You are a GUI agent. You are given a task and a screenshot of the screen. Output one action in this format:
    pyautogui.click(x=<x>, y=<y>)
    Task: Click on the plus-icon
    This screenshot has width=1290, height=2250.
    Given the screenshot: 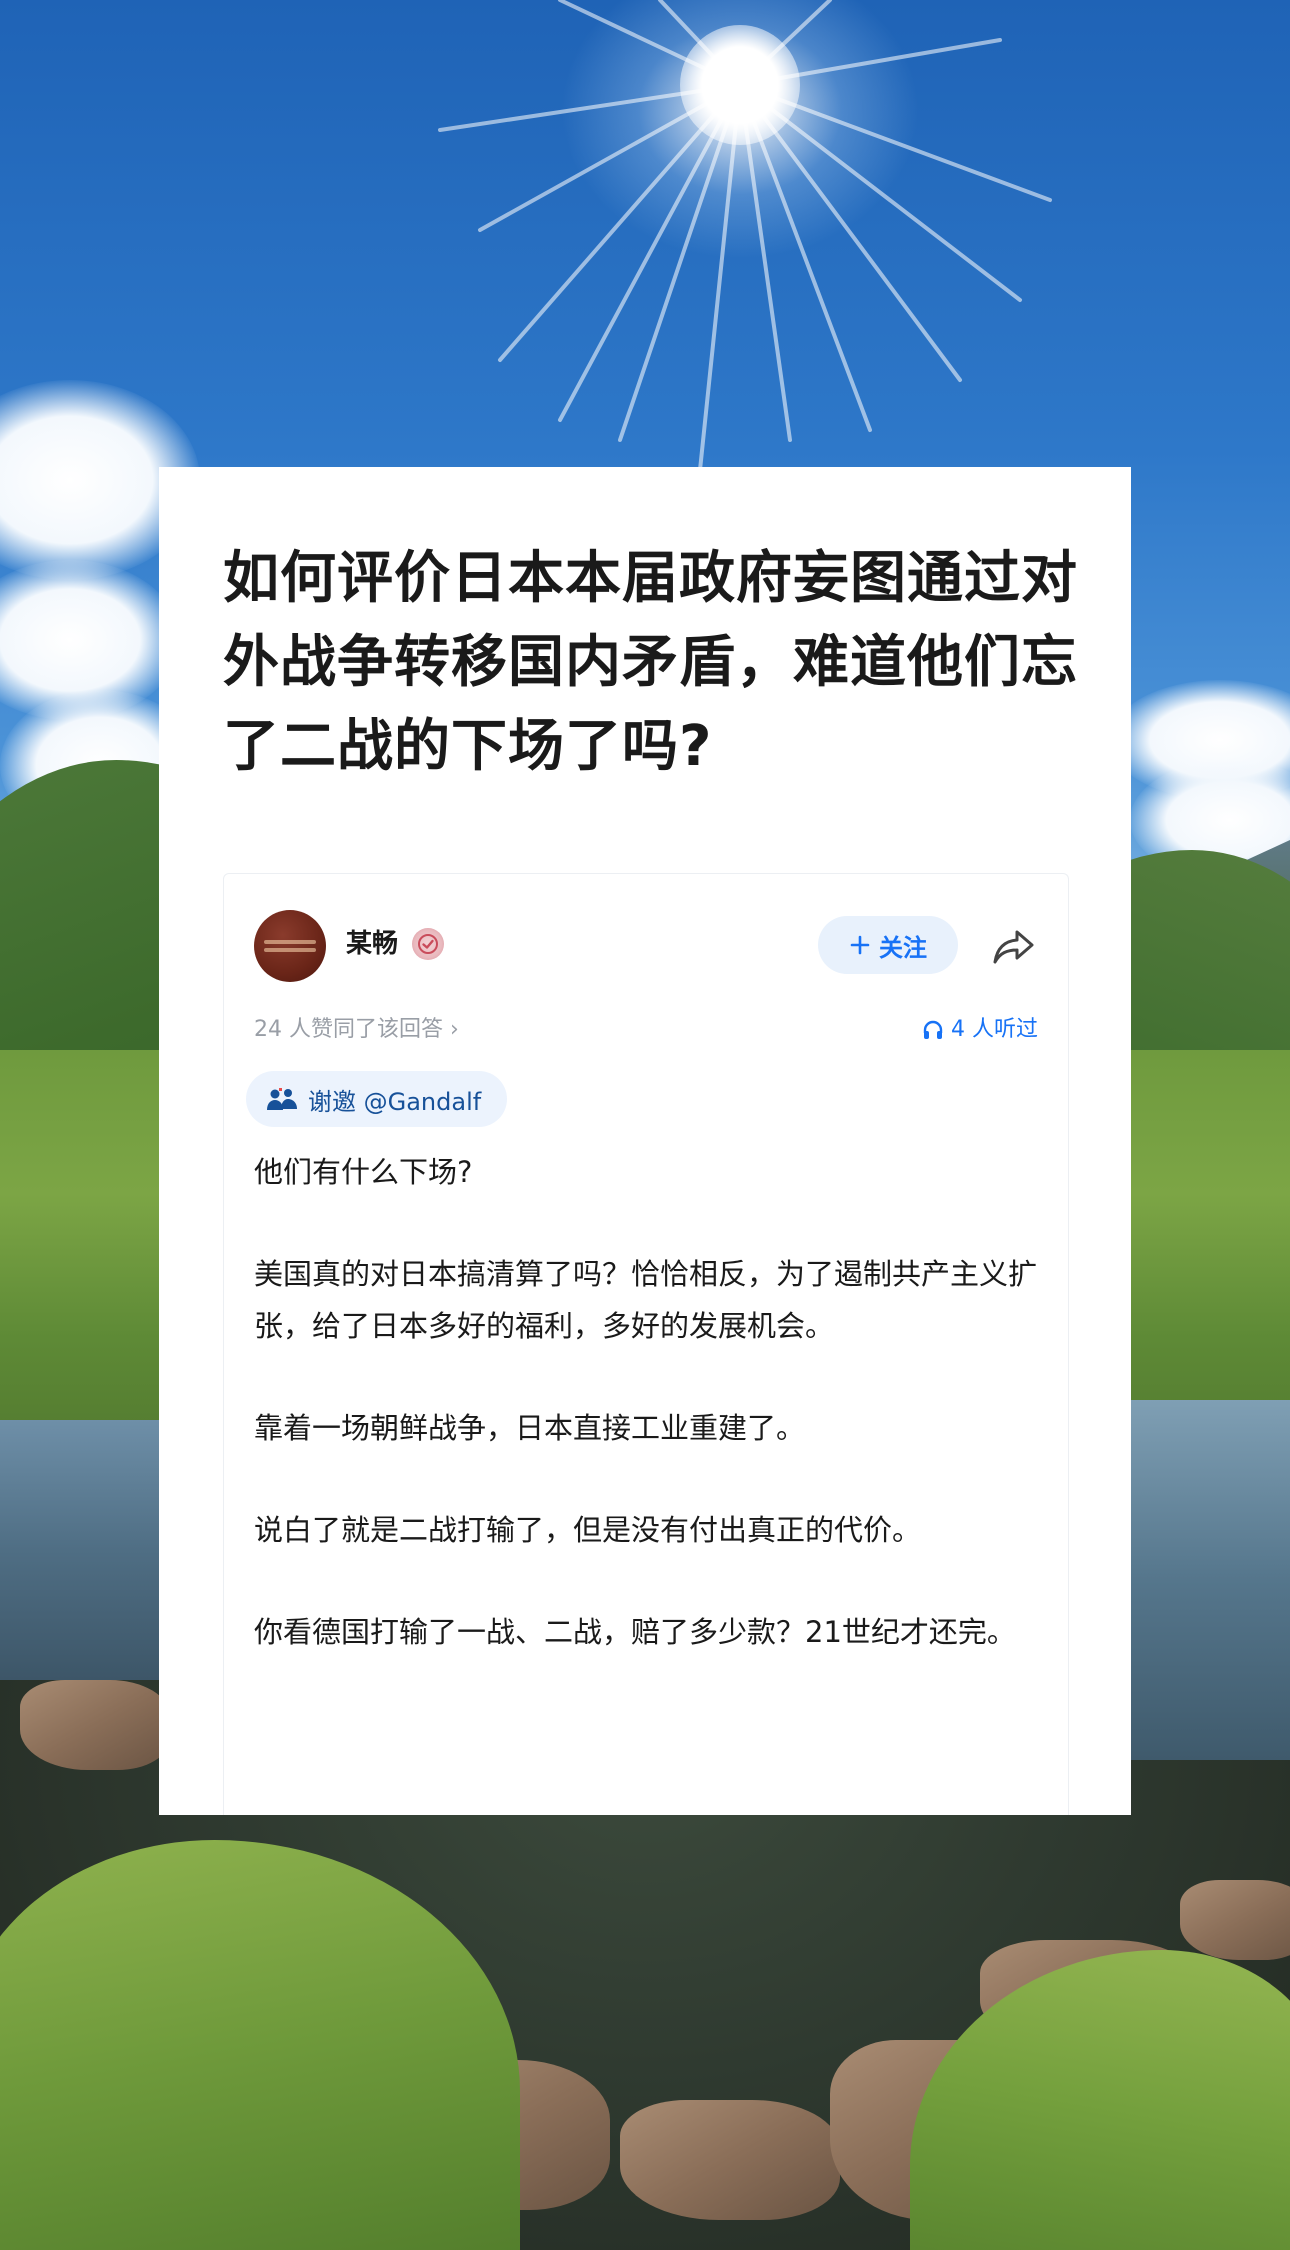 What is the action you would take?
    pyautogui.click(x=860, y=945)
    